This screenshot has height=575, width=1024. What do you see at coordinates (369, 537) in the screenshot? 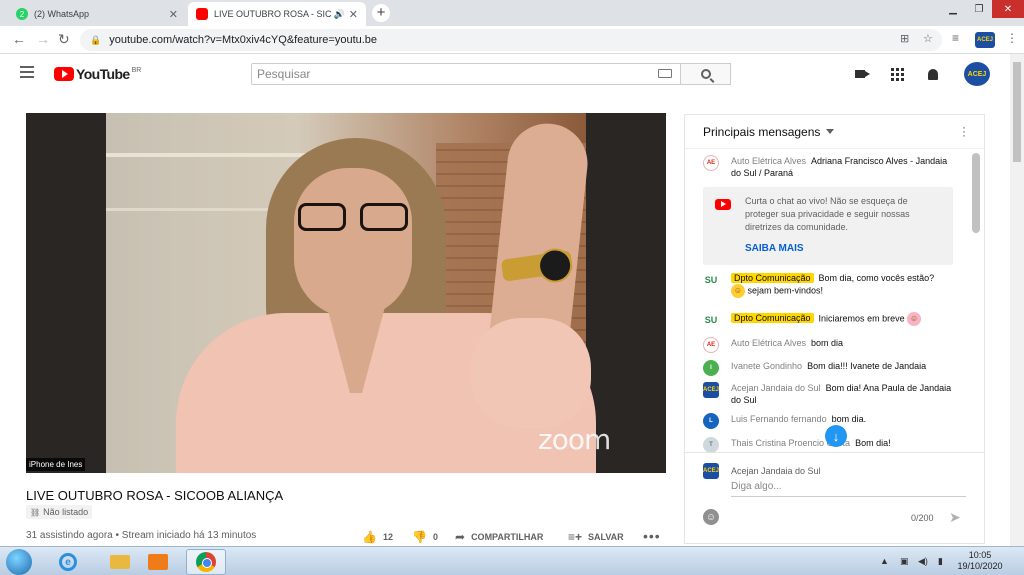
I see `thumbs-up-icon: 👍` at bounding box center [369, 537].